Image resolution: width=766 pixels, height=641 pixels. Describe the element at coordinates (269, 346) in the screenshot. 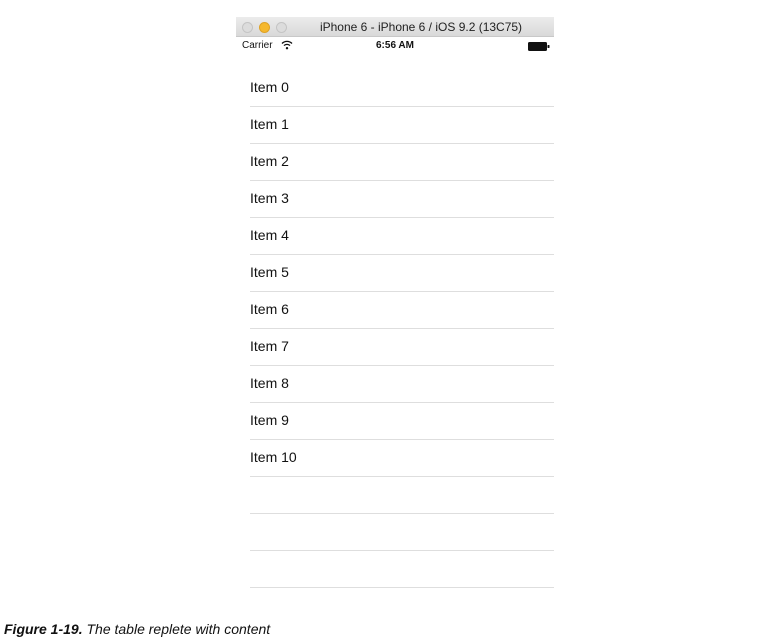

I see `cell-label: Item 7` at that location.